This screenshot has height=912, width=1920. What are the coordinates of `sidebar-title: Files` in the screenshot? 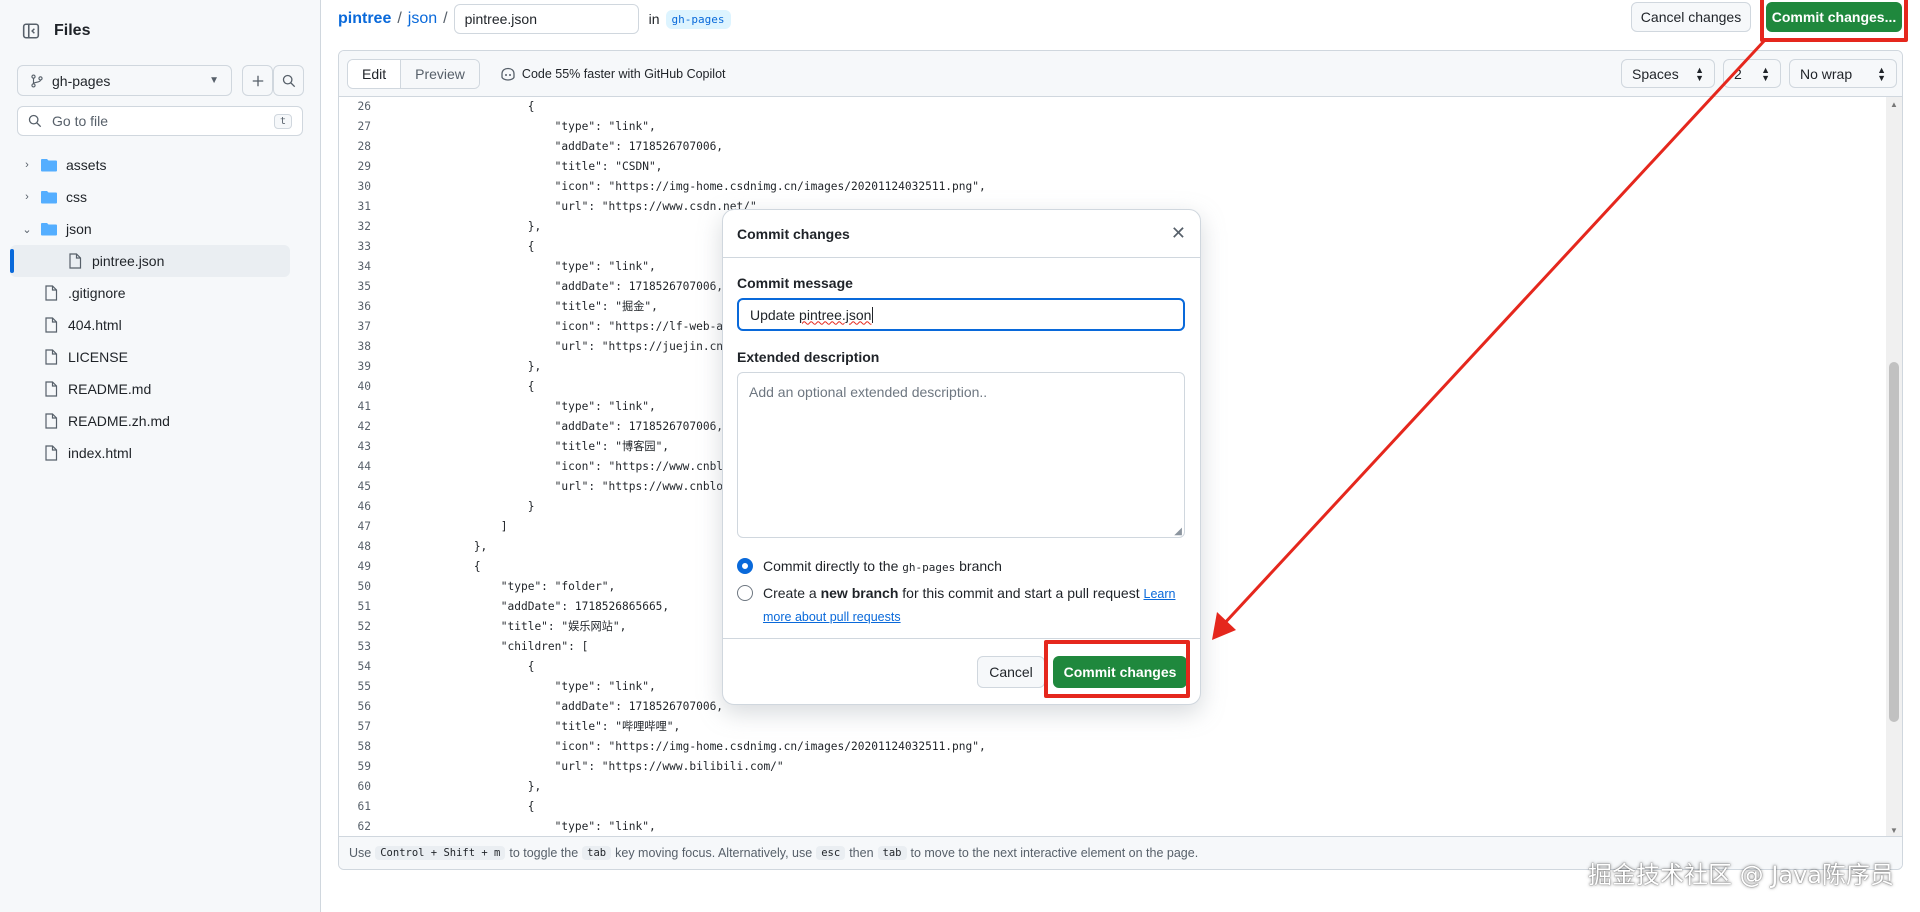 It's located at (72, 30).